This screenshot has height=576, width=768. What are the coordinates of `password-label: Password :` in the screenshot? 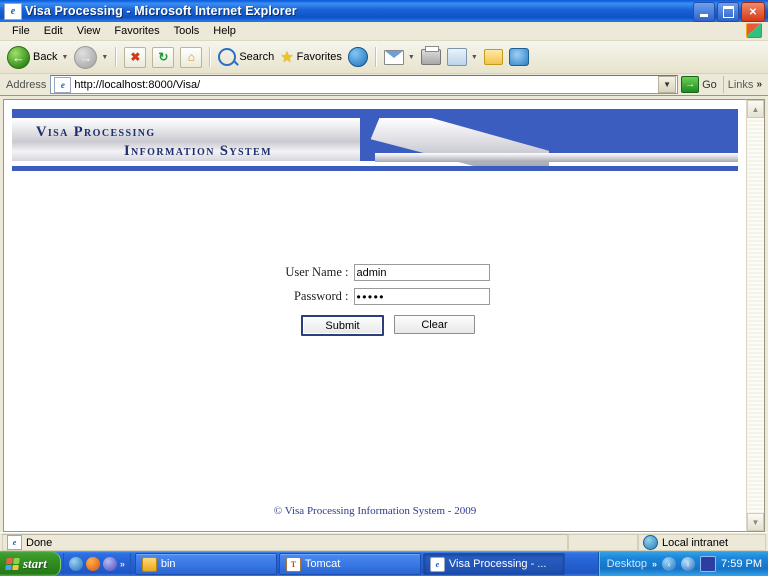 It's located at (321, 296).